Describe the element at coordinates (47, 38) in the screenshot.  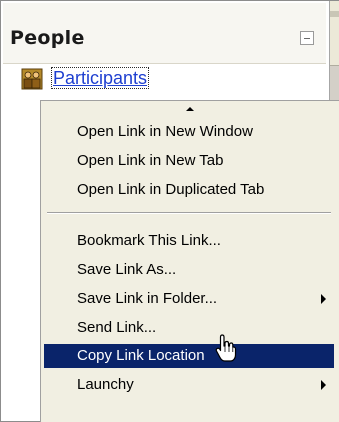
I see `panel-title: People` at that location.